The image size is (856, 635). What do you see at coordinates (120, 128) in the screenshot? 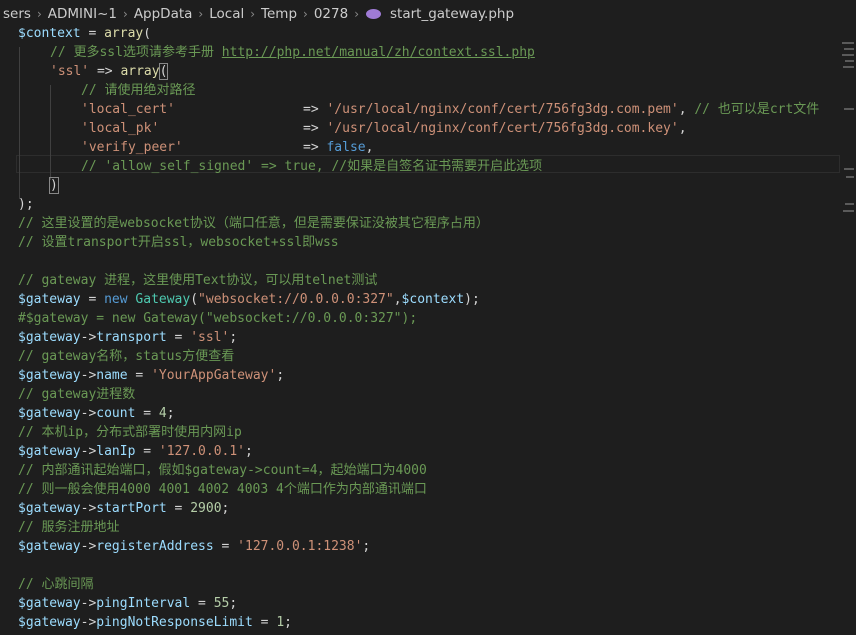
I see `code-line: 'local_pk'` at bounding box center [120, 128].